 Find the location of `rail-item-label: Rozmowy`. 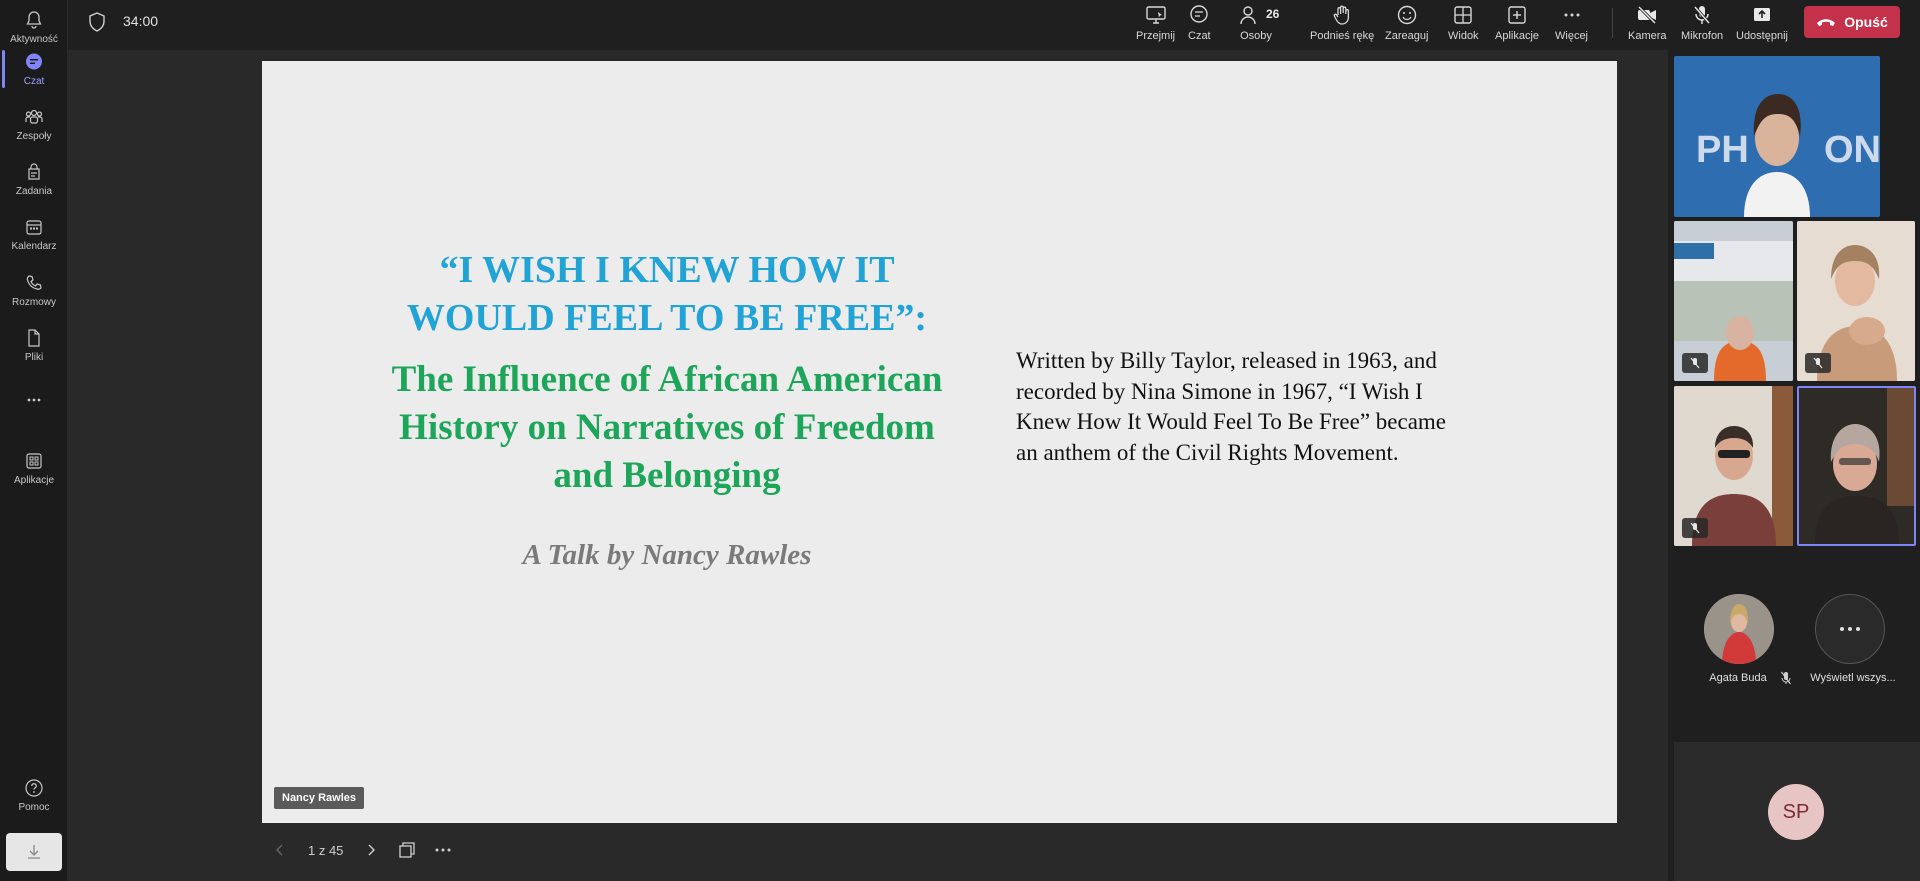

rail-item-label: Rozmowy is located at coordinates (34, 302).